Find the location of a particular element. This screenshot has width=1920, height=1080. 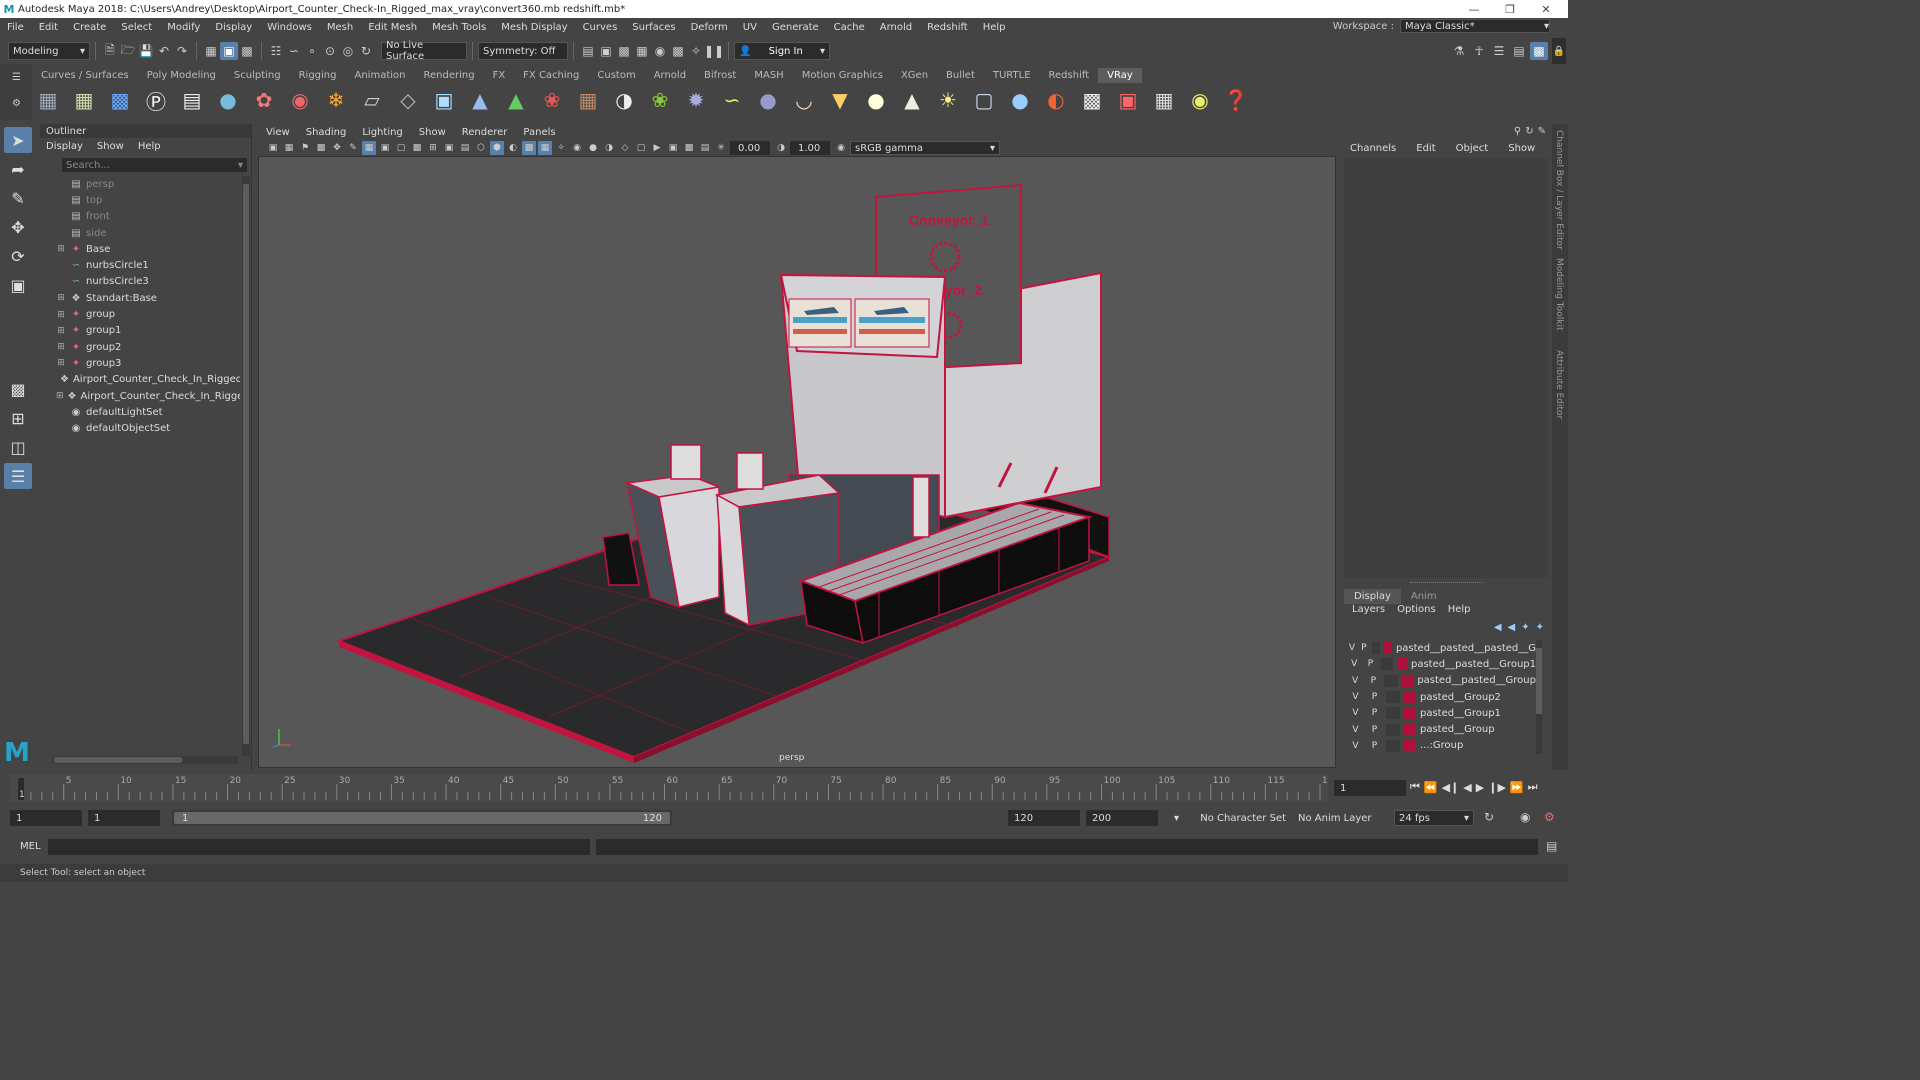

outliner-item: ⊞ ✦ group is located at coordinates (140, 314).